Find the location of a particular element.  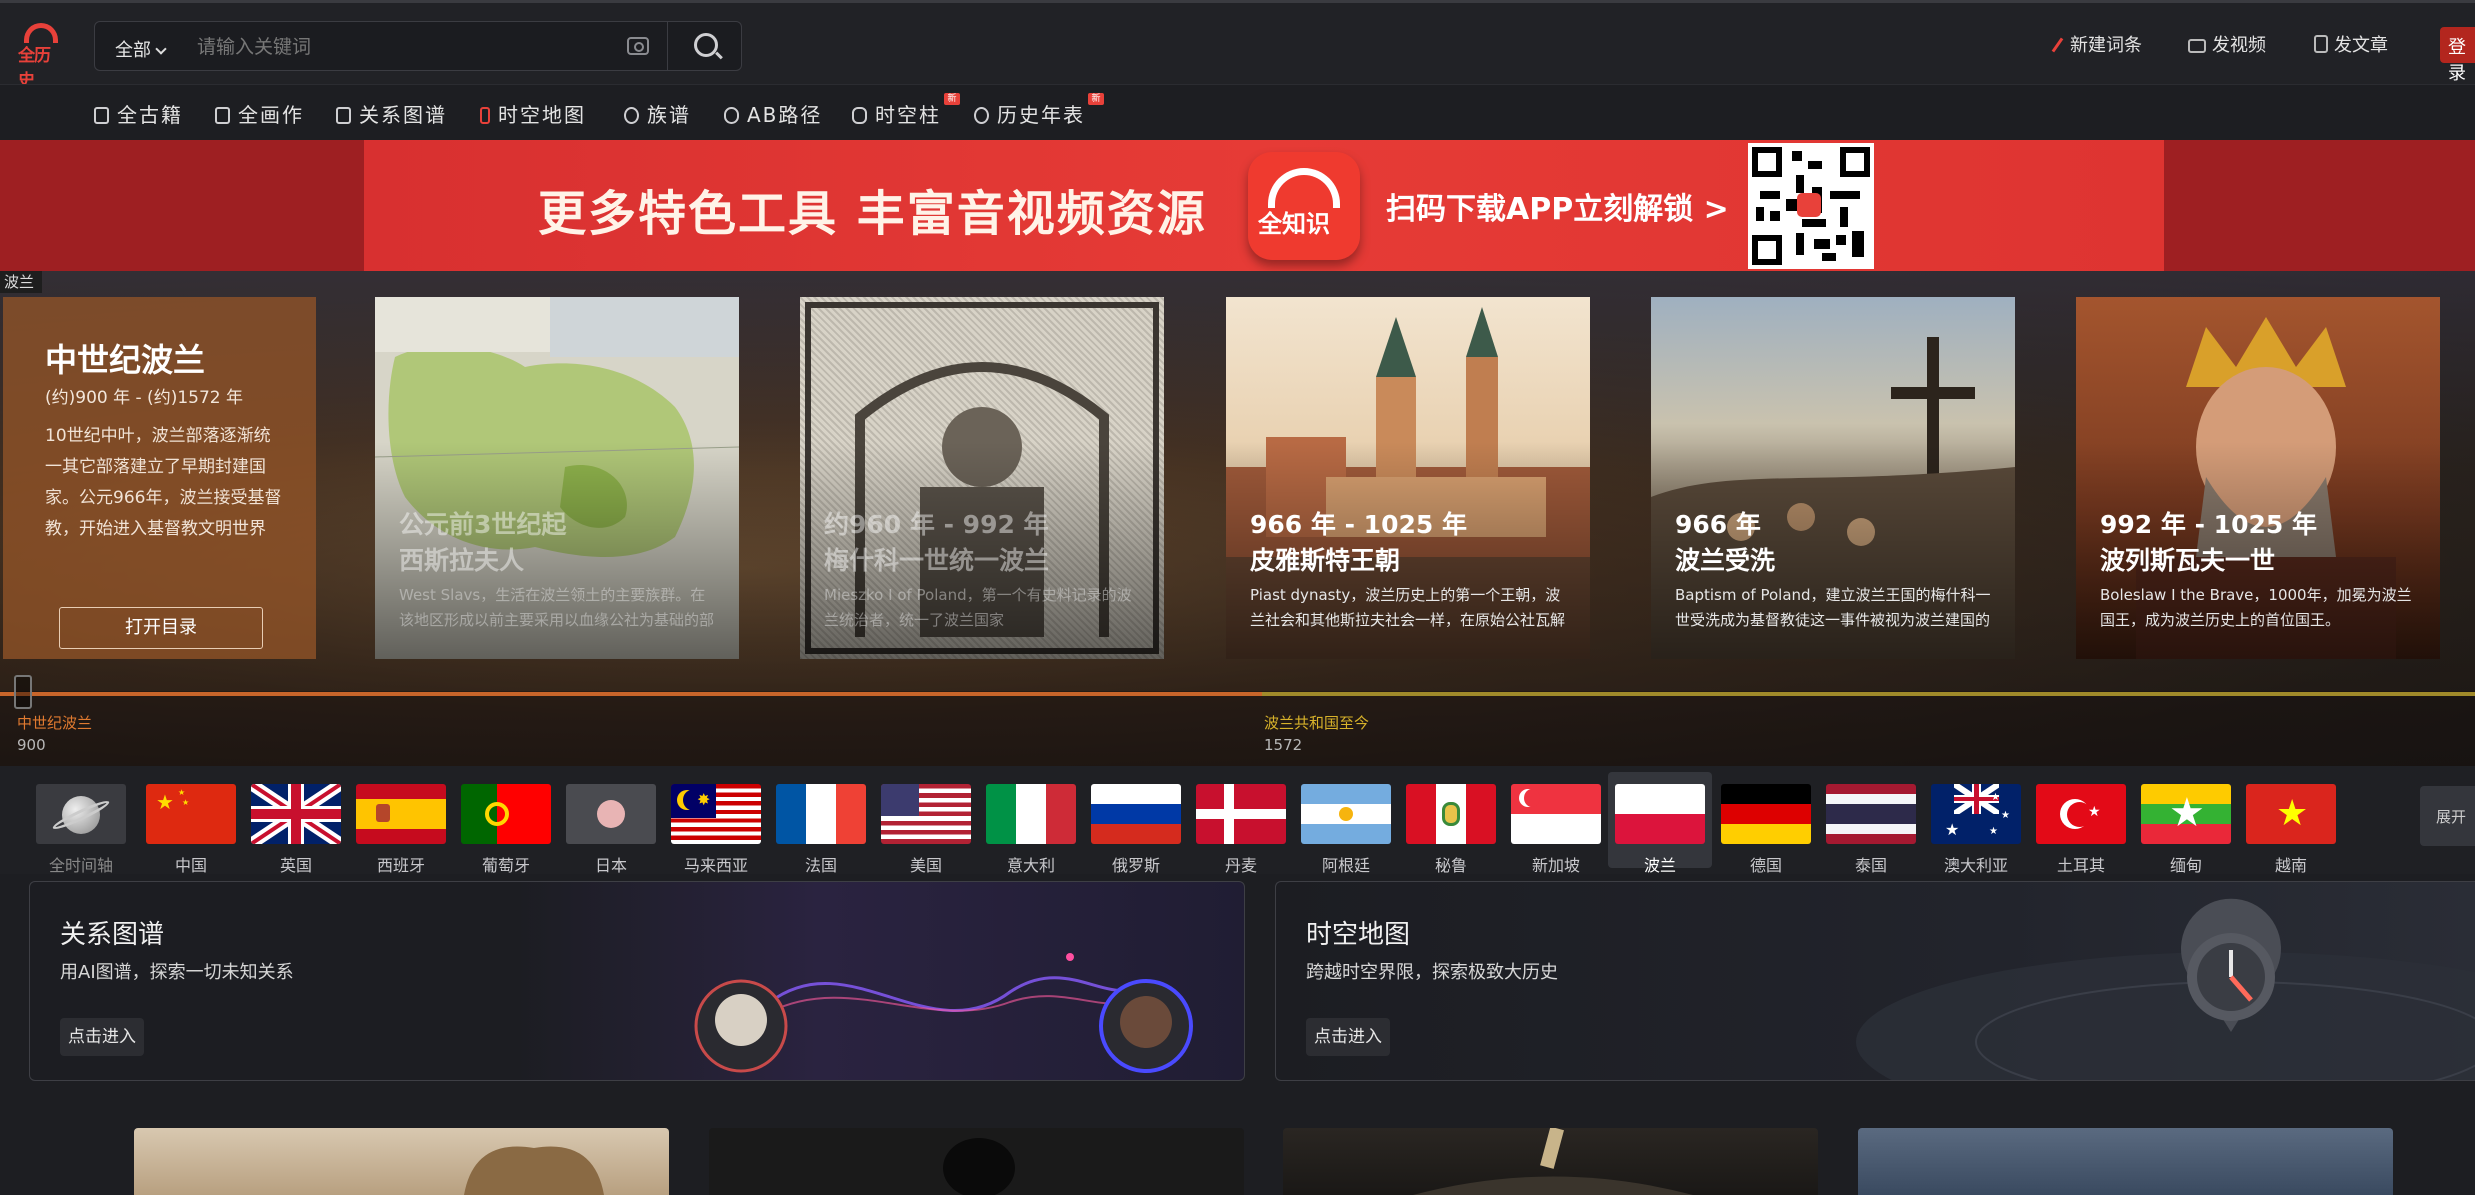

country-name: 澳大利亚 is located at coordinates (1975, 865).